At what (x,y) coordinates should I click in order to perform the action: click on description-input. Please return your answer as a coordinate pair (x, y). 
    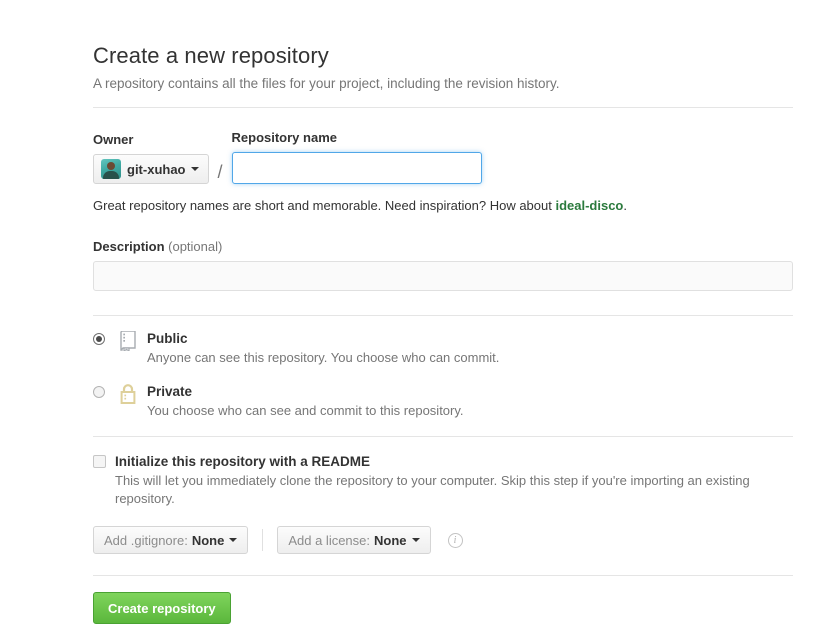
    Looking at the image, I should click on (443, 276).